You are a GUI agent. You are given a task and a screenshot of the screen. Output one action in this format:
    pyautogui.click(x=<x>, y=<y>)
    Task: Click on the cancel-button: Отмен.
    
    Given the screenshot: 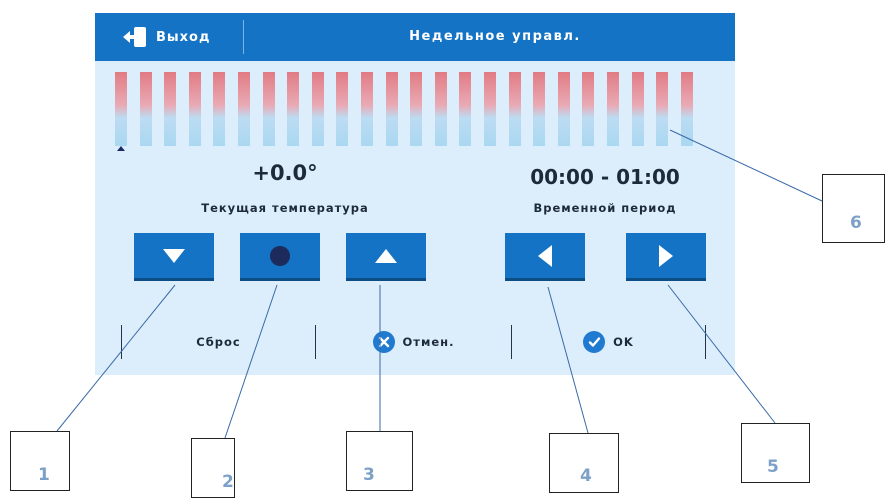 What is the action you would take?
    pyautogui.click(x=413, y=342)
    